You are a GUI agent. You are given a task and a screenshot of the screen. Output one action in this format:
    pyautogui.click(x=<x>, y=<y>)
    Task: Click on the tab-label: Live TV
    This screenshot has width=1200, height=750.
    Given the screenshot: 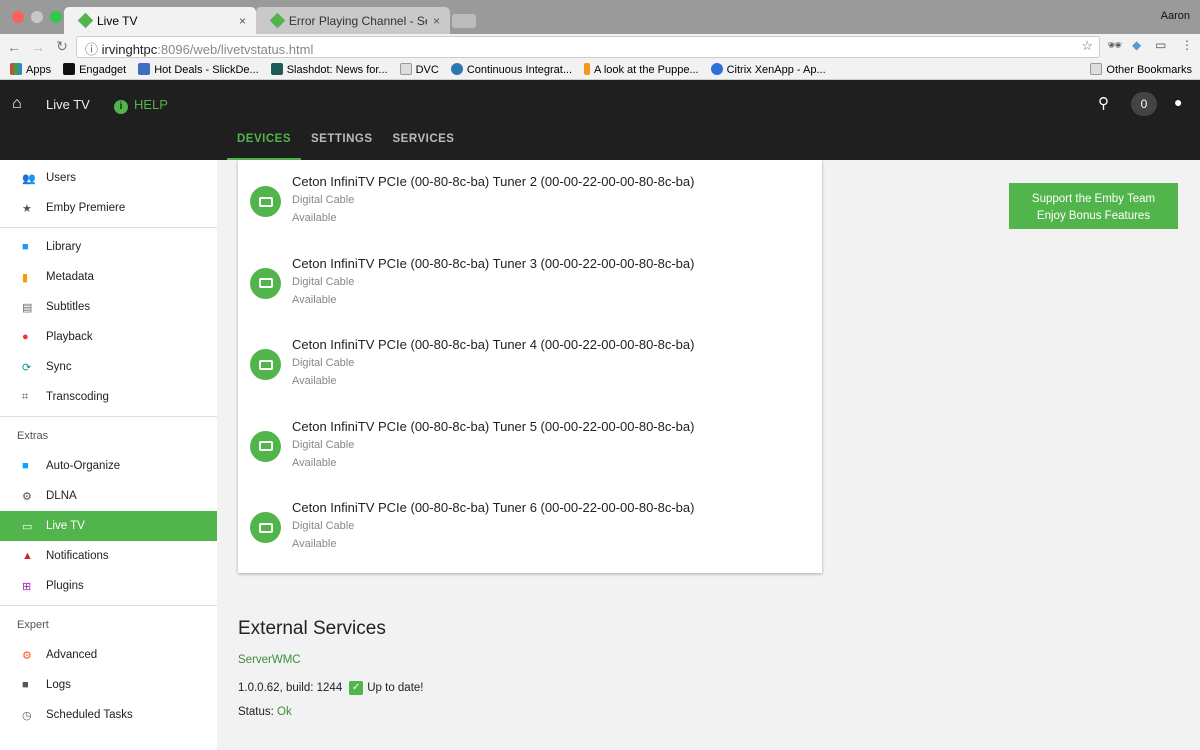 What is the action you would take?
    pyautogui.click(x=117, y=20)
    